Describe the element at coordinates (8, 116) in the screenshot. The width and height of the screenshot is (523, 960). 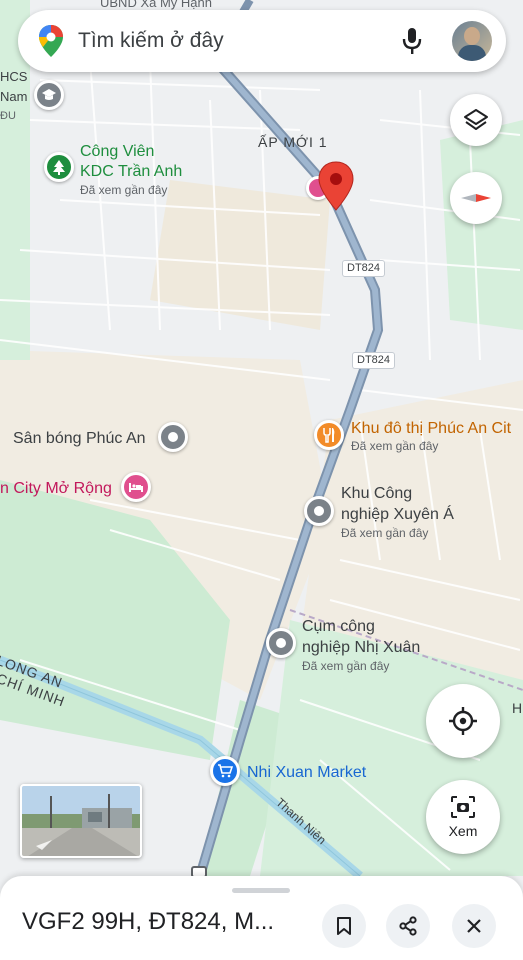
I see `edge-label-du: ĐU` at that location.